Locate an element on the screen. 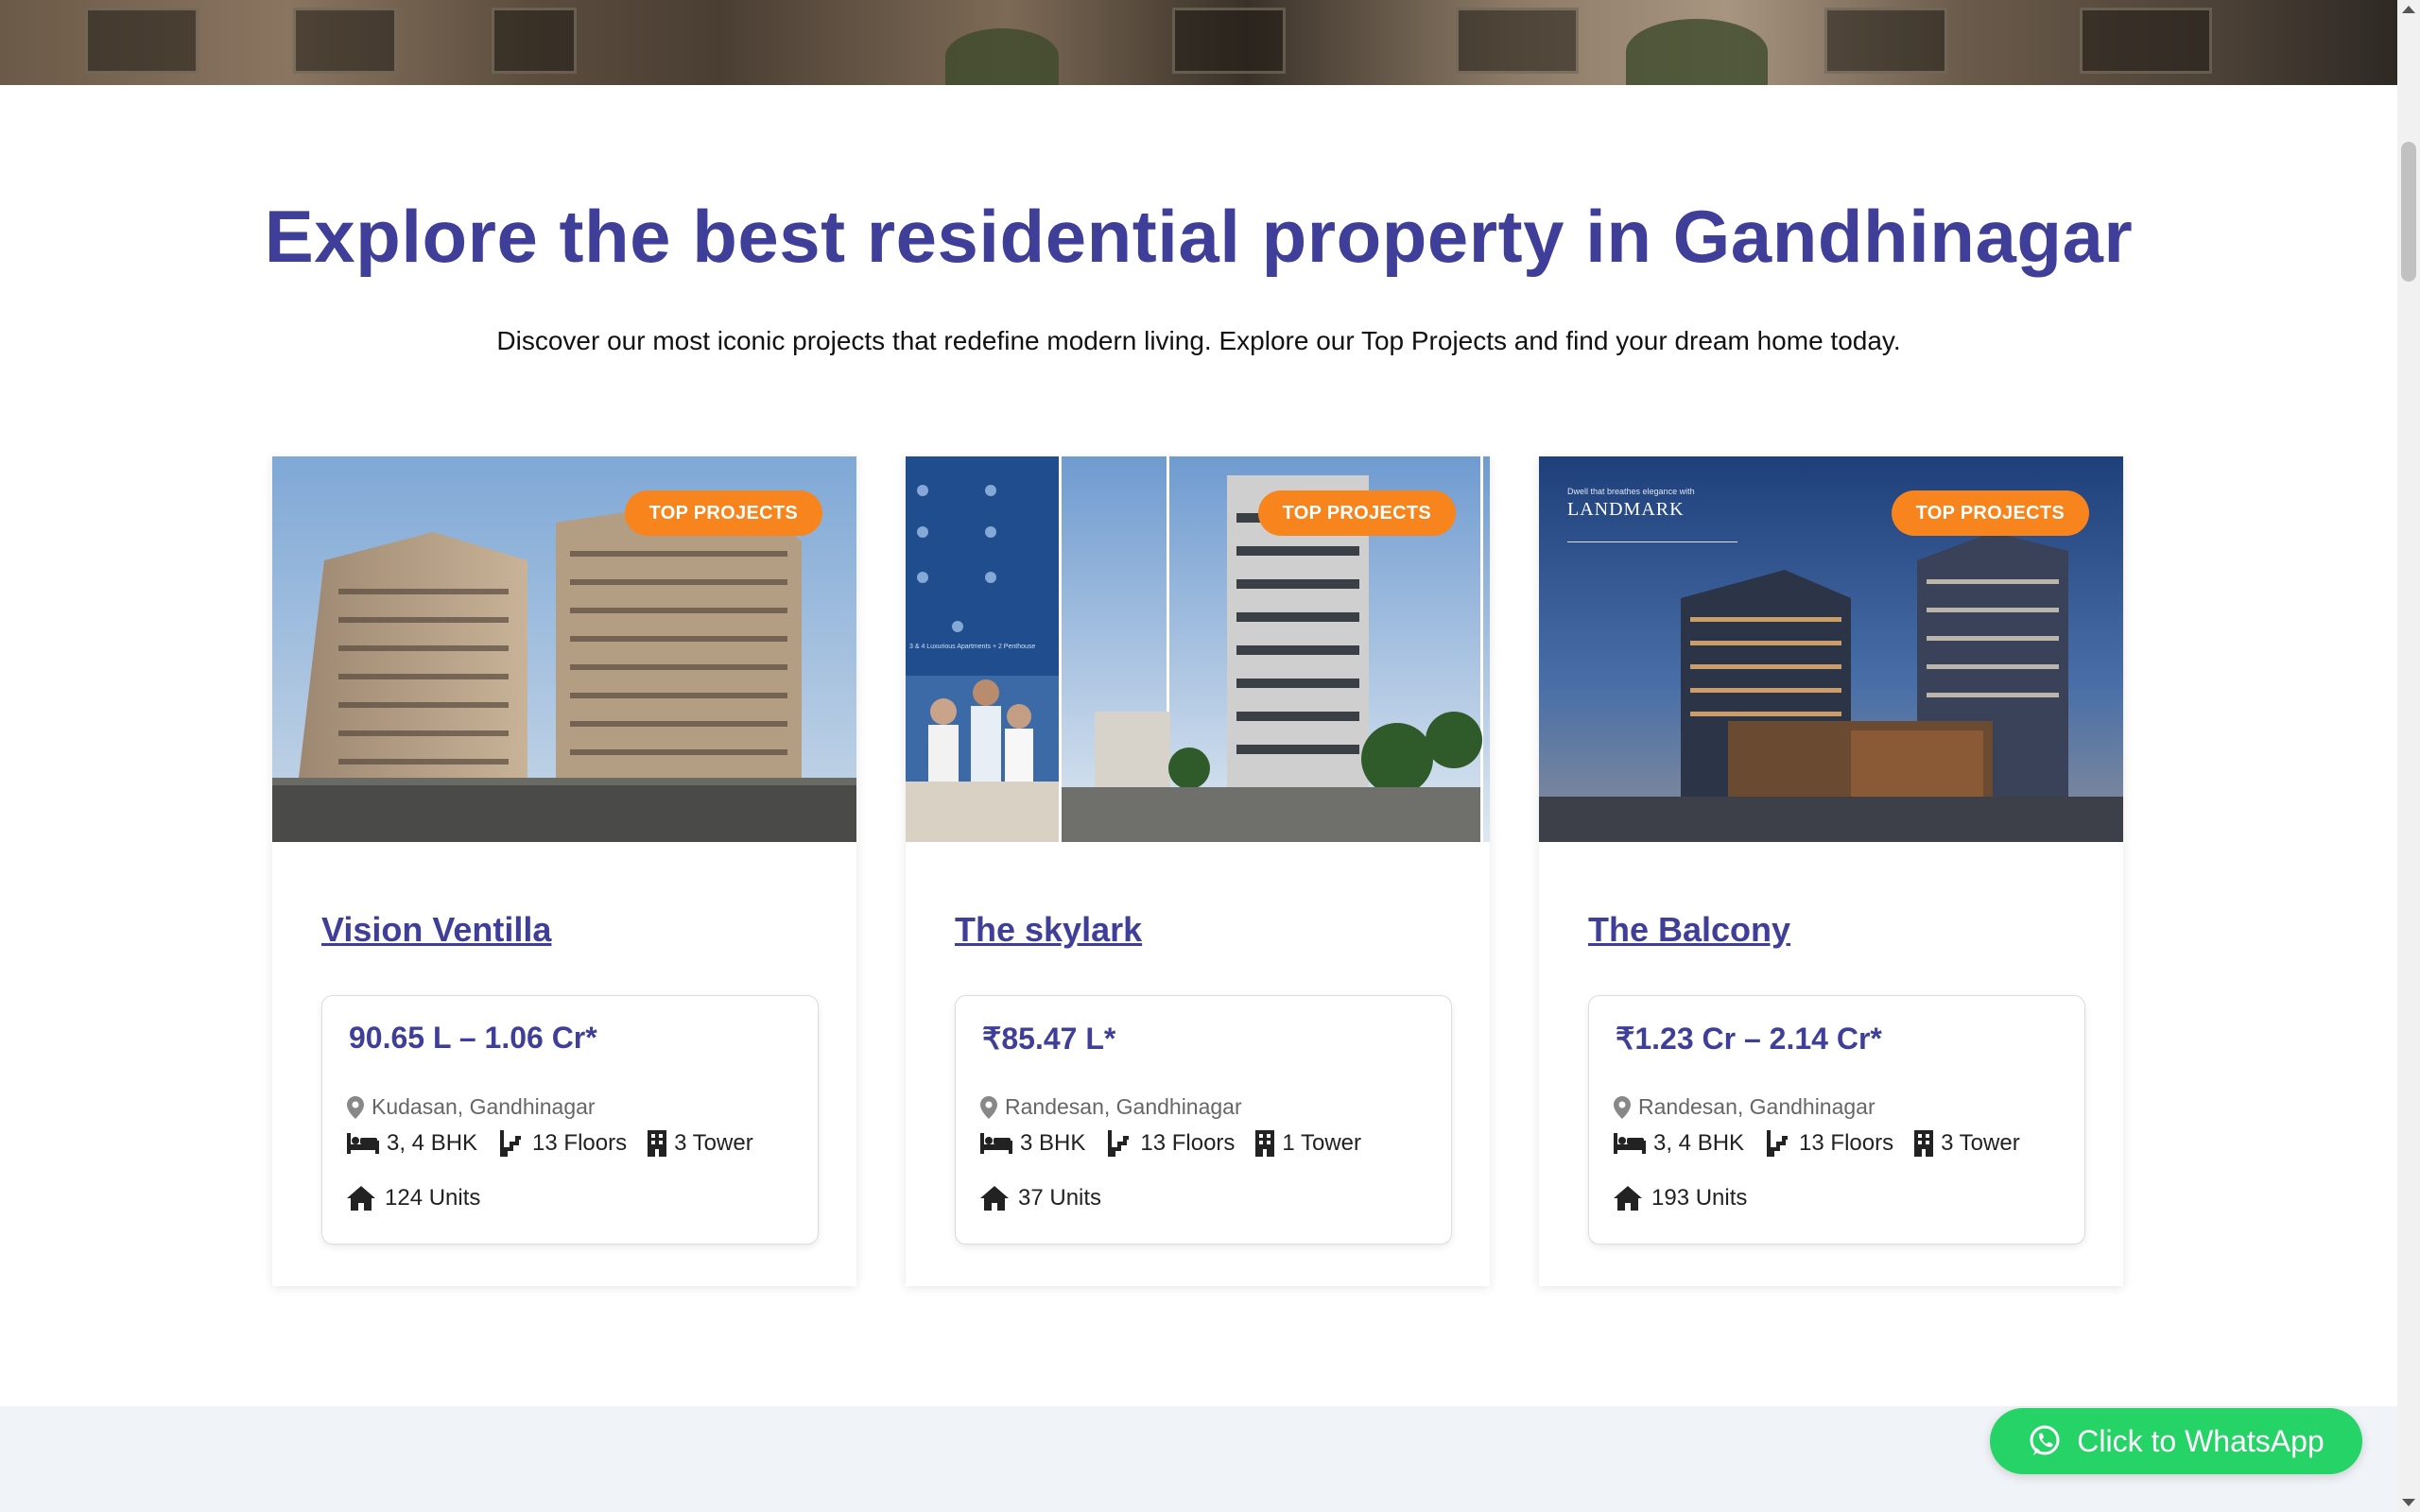 The image size is (2420, 1512). project-units: 37 Units is located at coordinates (1040, 1198).